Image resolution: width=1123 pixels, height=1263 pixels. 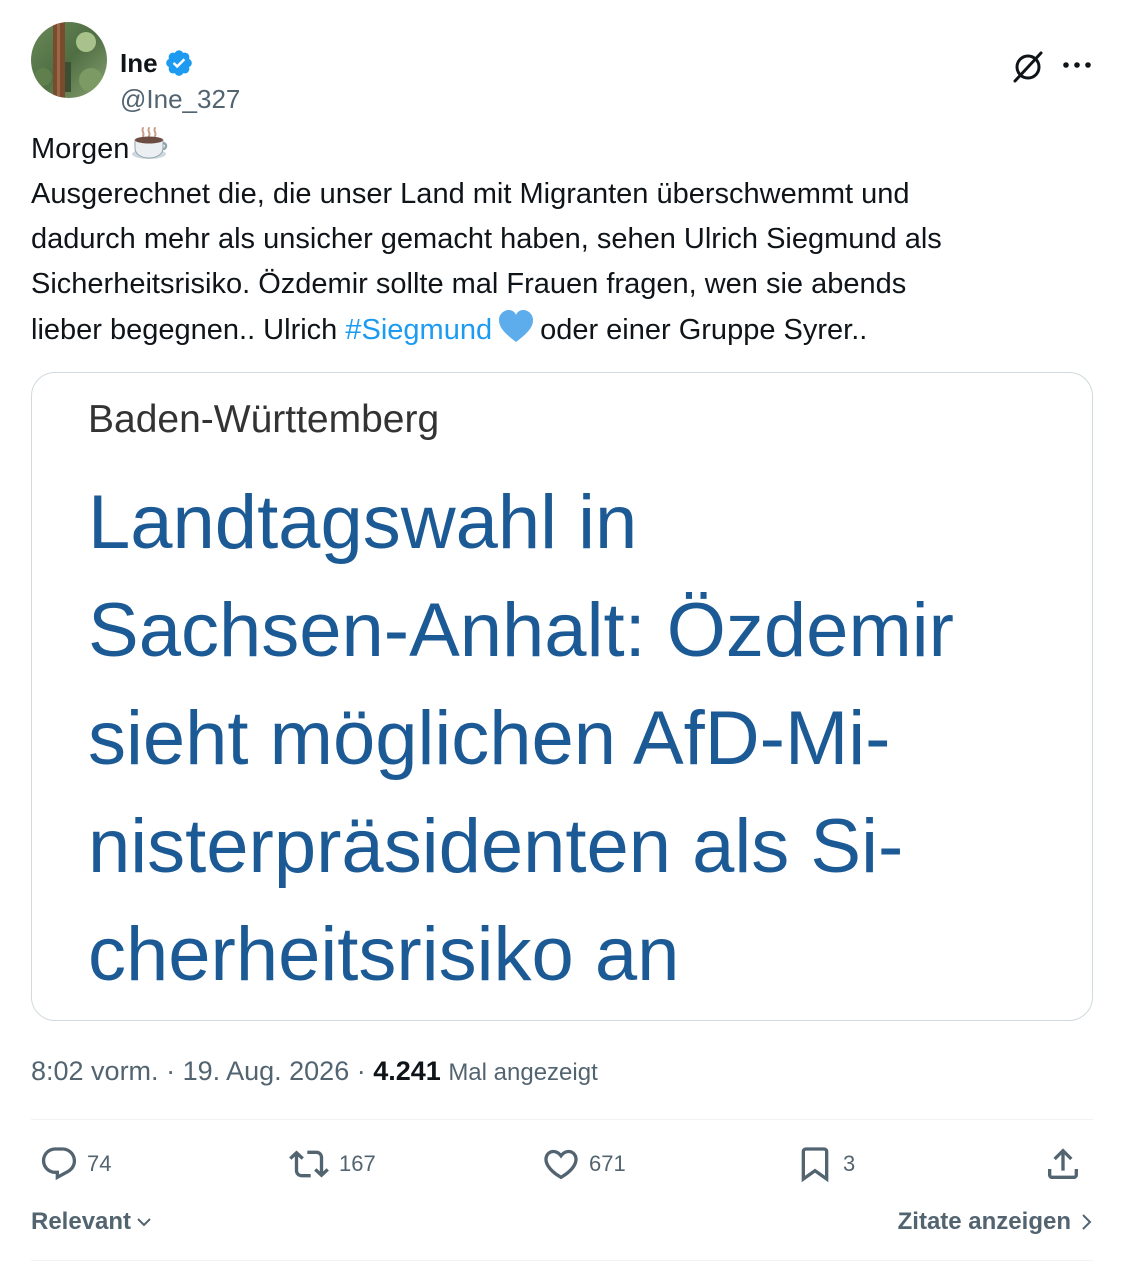 What do you see at coordinates (188, 330) in the screenshot?
I see `tweet-line-5-start: lieber begegnen.. Ulrich` at bounding box center [188, 330].